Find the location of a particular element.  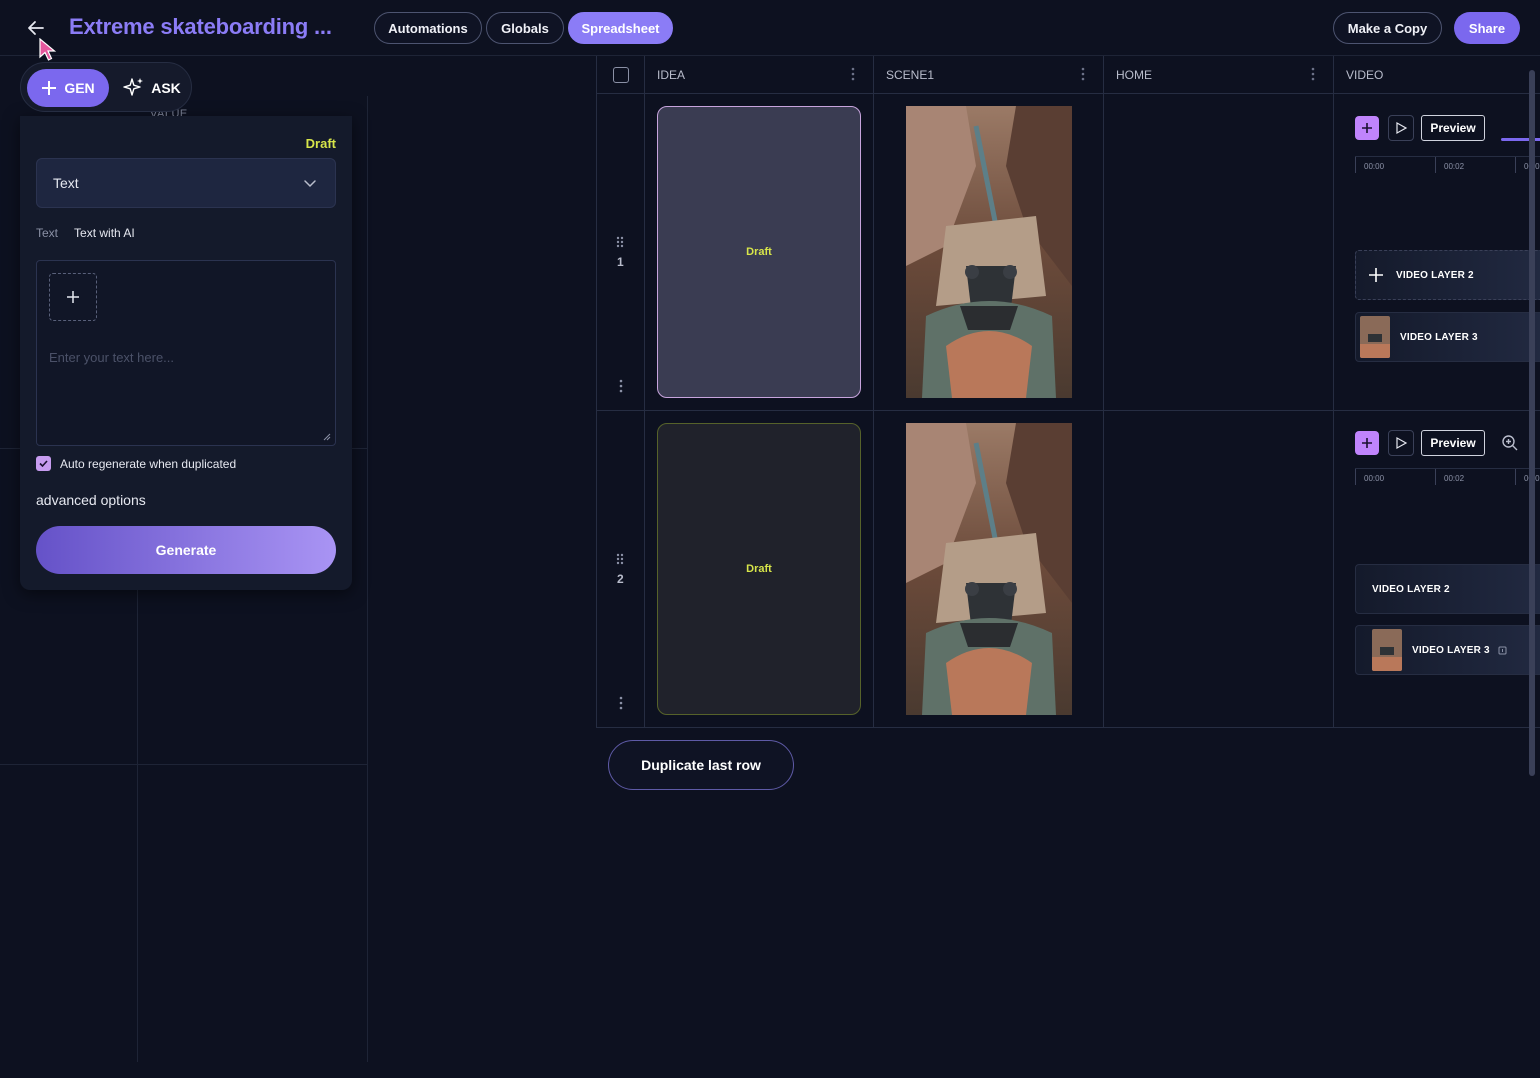

duplicate-last-row-button: Duplicate last row is located at coordinates (701, 765).